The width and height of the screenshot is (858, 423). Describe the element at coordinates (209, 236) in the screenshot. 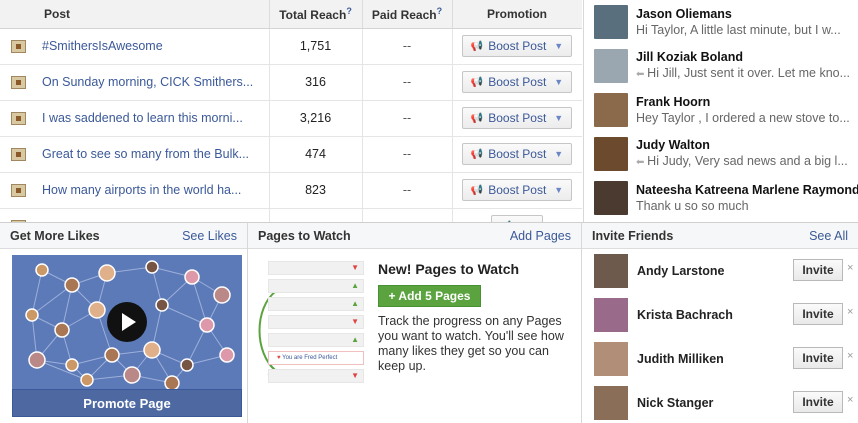

I see `see-likes-link: See Likes` at that location.